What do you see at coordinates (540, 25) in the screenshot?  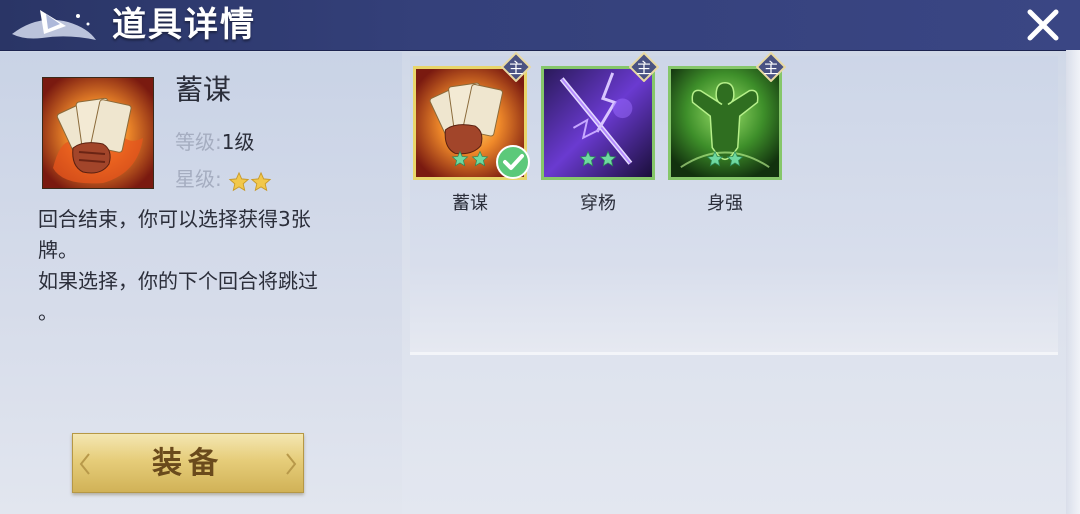 I see `title-bar: 道具详情` at bounding box center [540, 25].